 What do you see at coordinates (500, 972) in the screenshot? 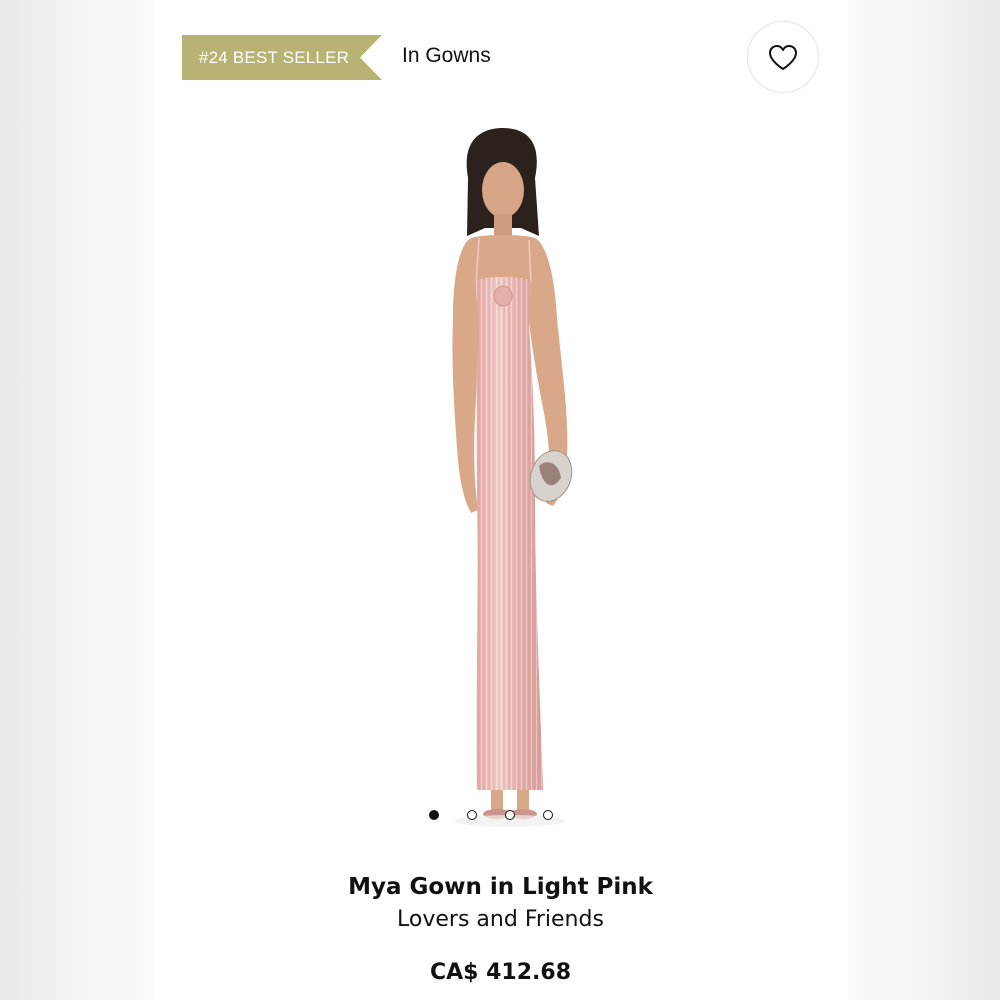
I see `product-price: CA$ 412.68` at bounding box center [500, 972].